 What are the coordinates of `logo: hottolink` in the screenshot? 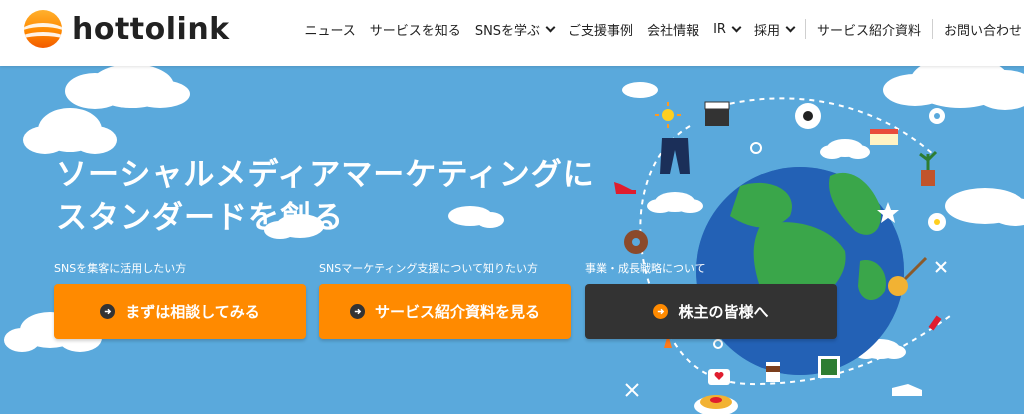 It's located at (127, 29).